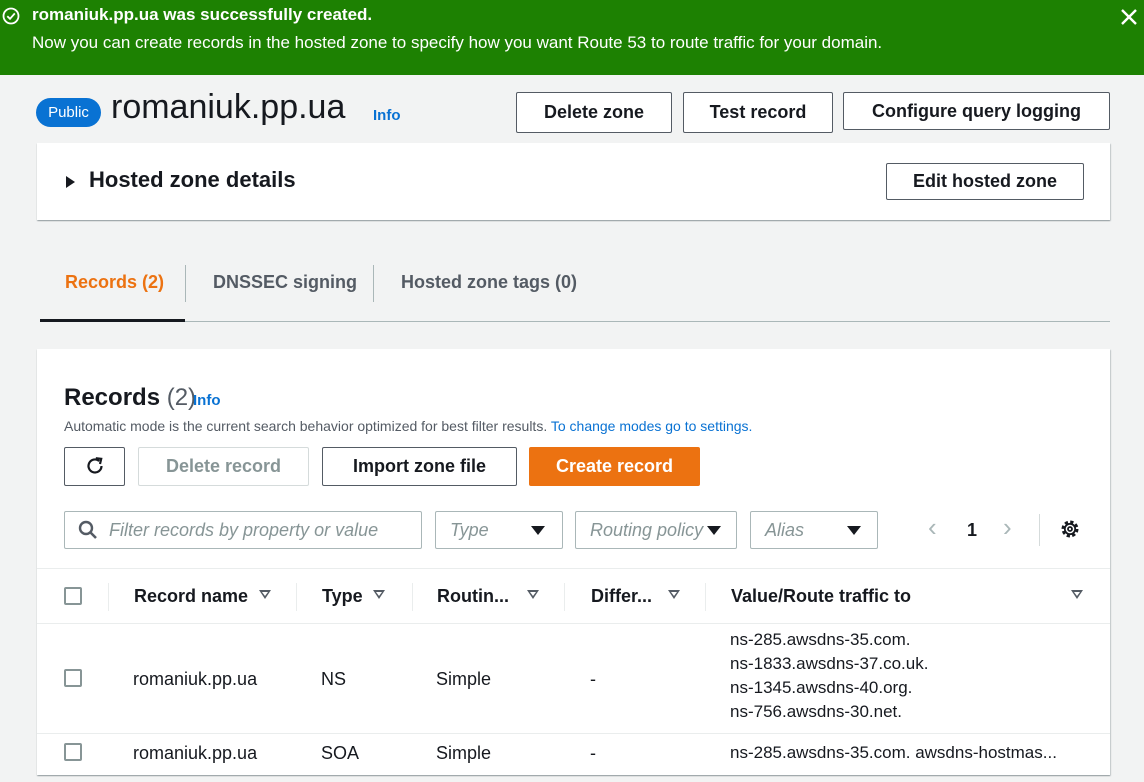 This screenshot has height=782, width=1144. Describe the element at coordinates (652, 426) in the screenshot. I see `settings-link: To change modes go to settings.` at that location.